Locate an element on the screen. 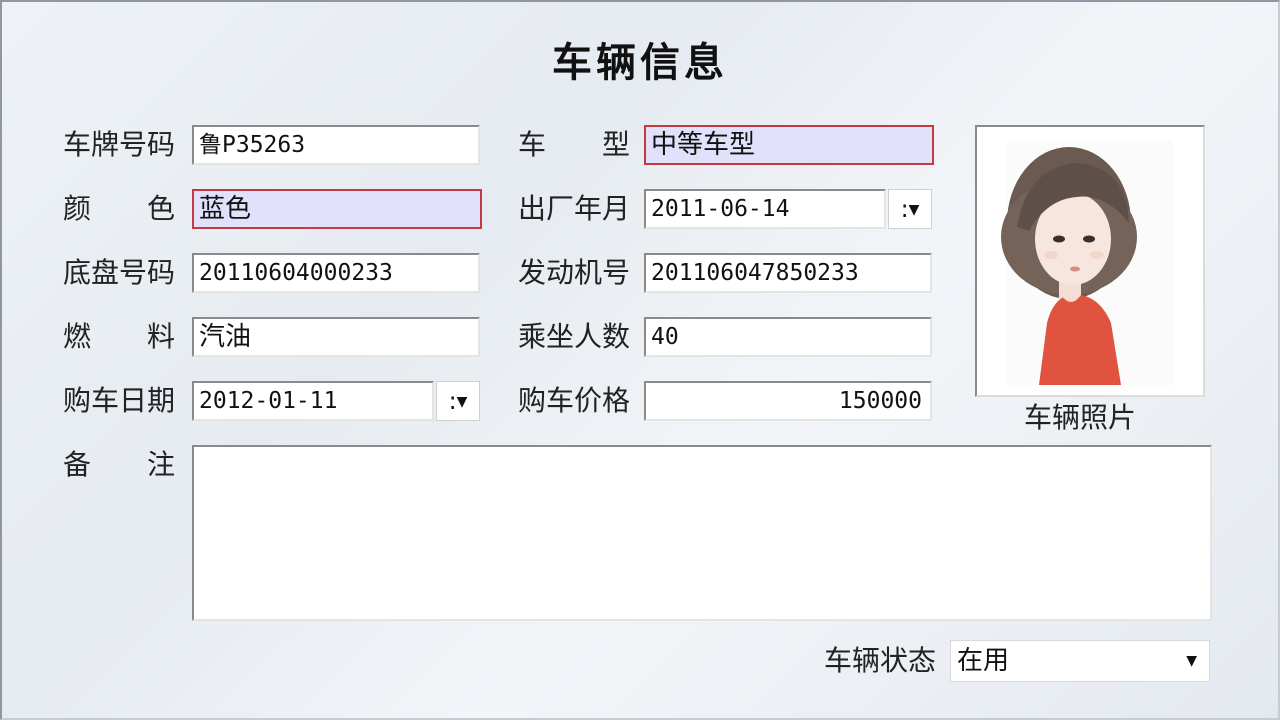 This screenshot has width=1280, height=720. purchase-date-label: 购车日期 is located at coordinates (119, 400).